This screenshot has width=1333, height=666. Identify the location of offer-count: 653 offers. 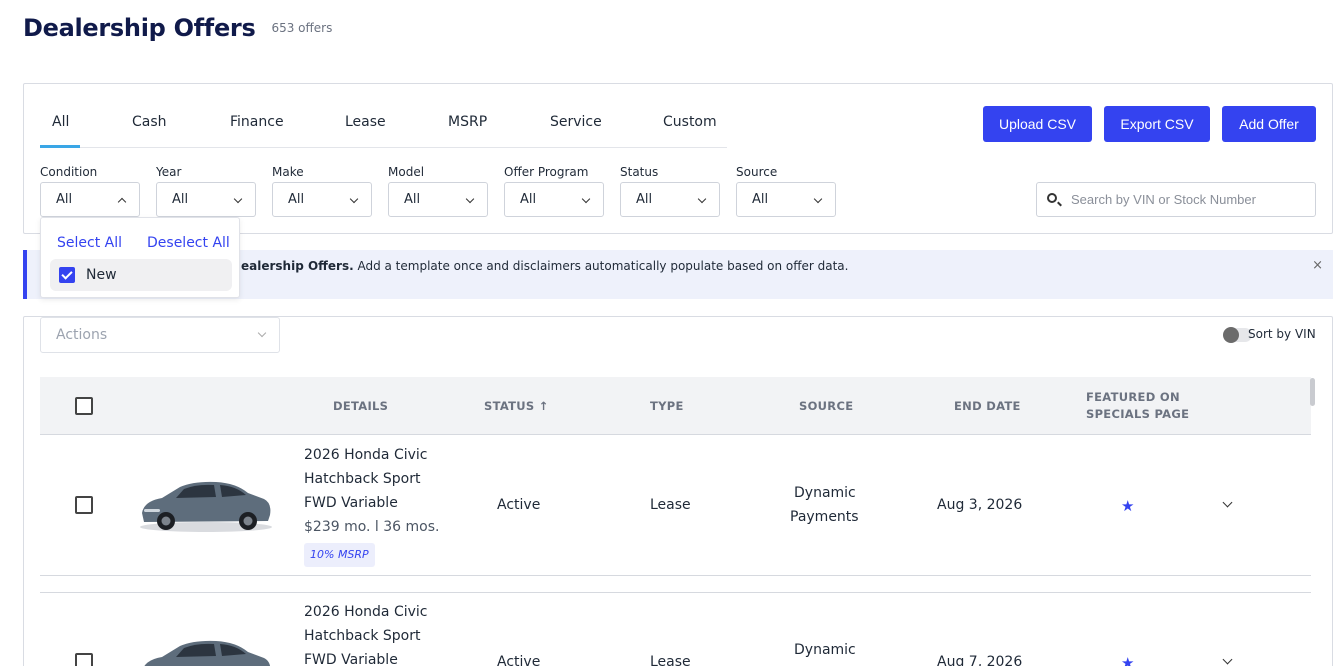
(302, 28).